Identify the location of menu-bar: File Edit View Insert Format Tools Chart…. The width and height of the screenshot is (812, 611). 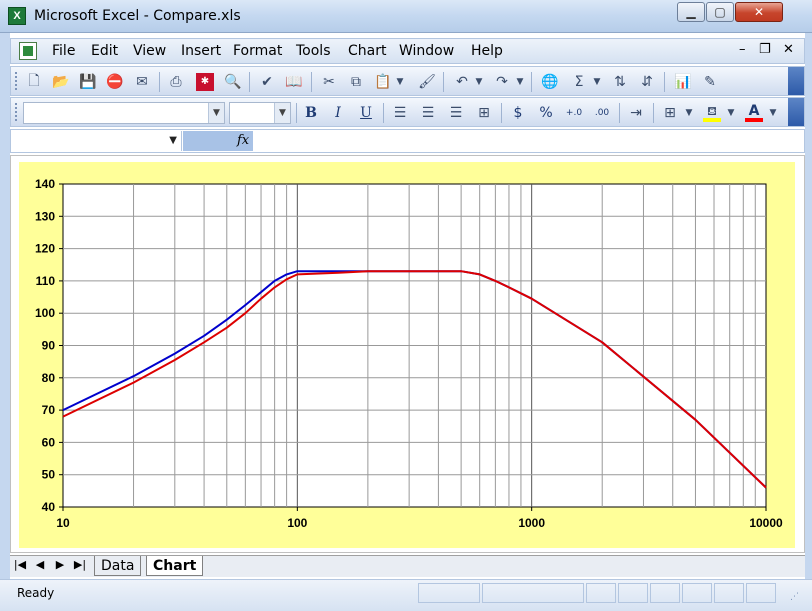
(407, 51).